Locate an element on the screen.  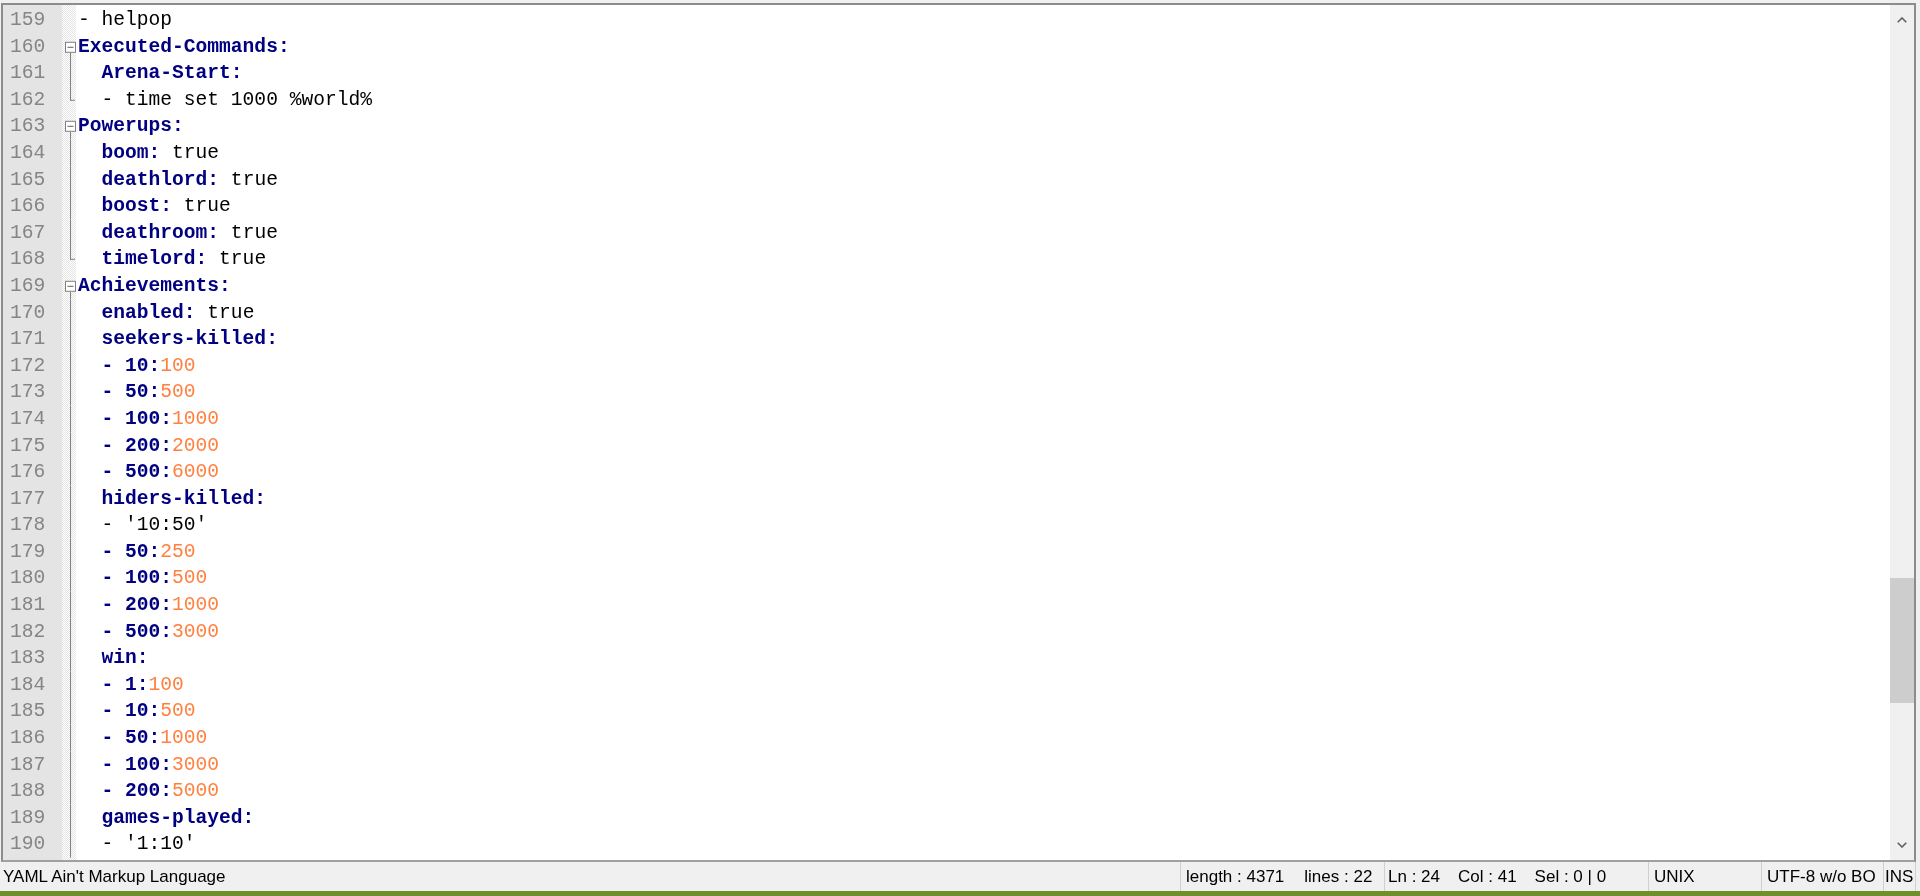
line-number: 173 is located at coordinates (28, 393).